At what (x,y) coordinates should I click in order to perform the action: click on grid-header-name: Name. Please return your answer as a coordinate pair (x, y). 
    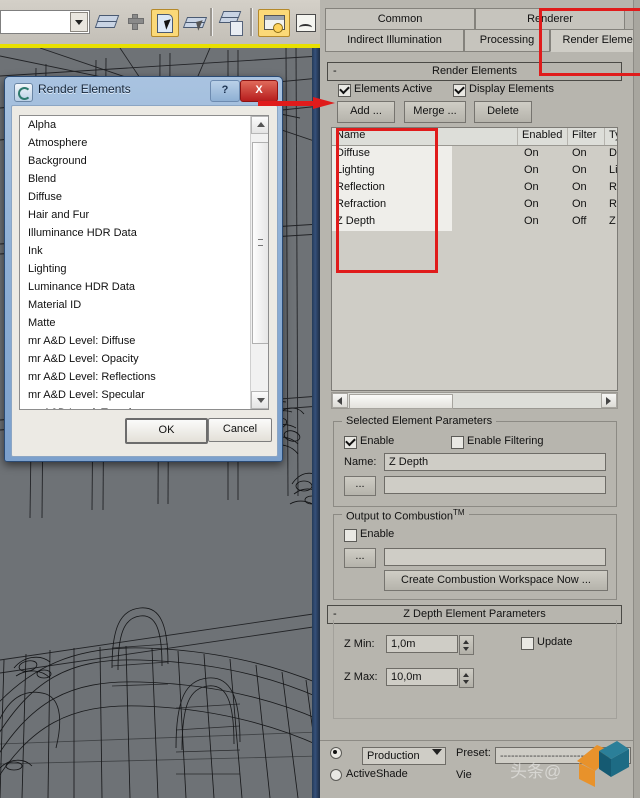
    Looking at the image, I should click on (350, 135).